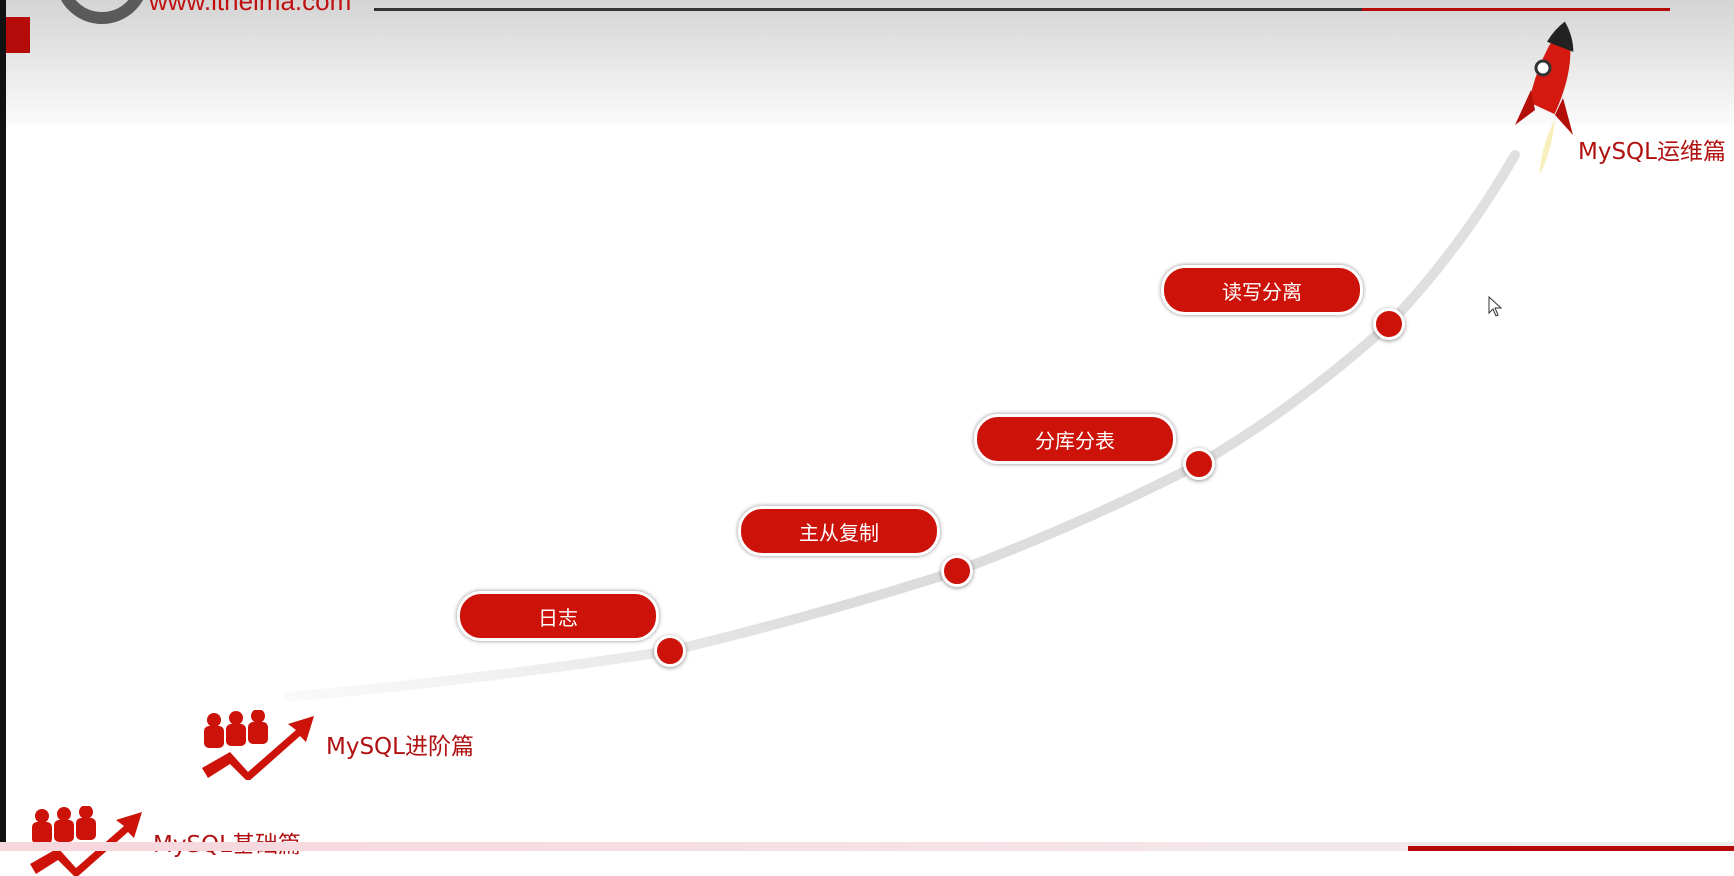 The image size is (1734, 876). I want to click on mouse-cursor-icon, so click(1495, 306).